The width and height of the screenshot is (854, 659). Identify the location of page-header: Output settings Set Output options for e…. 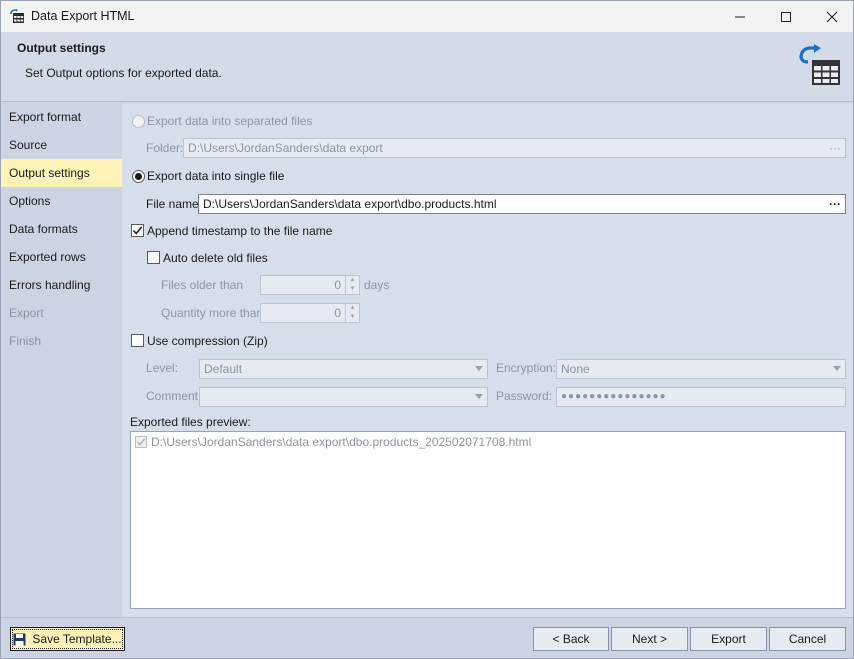
(427, 67).